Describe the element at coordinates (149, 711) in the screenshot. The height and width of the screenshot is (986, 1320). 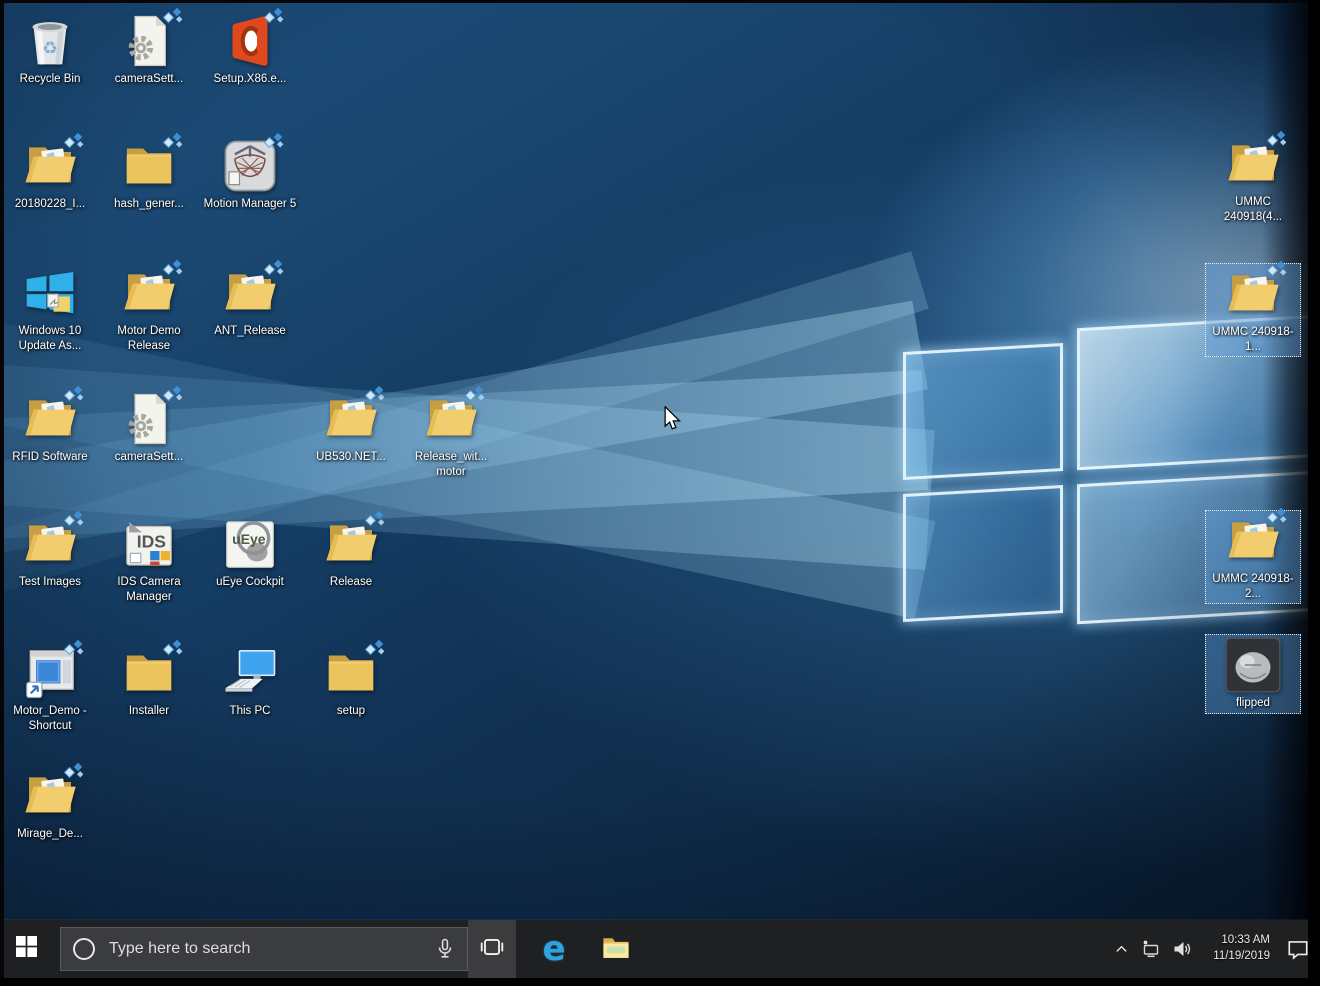
I see `desktop-icon-label: Installer` at that location.